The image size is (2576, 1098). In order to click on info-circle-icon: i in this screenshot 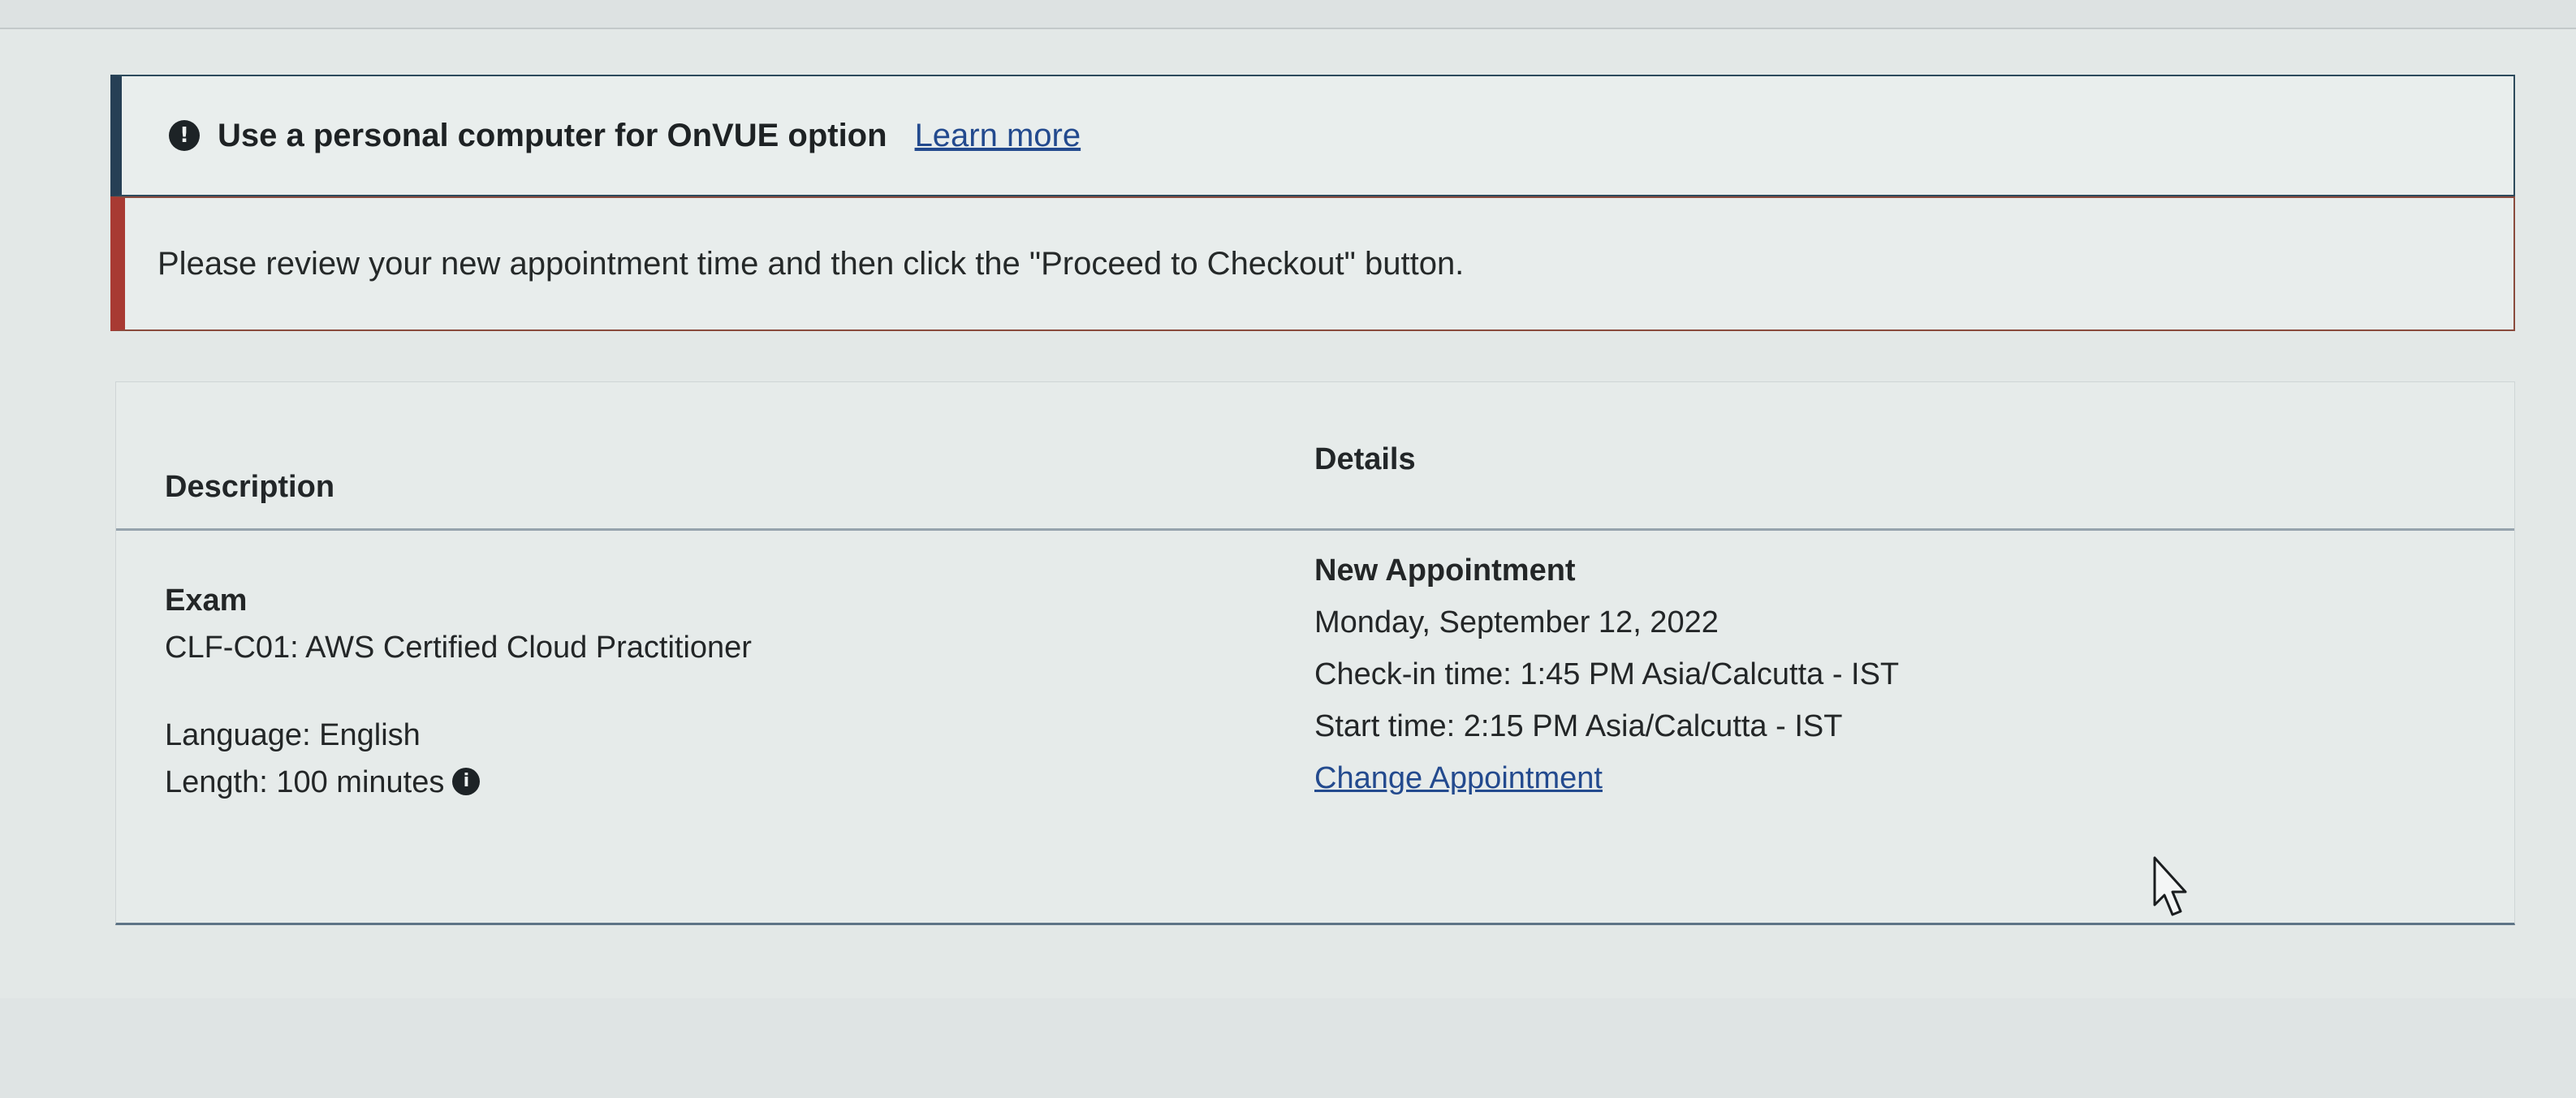, I will do `click(466, 781)`.